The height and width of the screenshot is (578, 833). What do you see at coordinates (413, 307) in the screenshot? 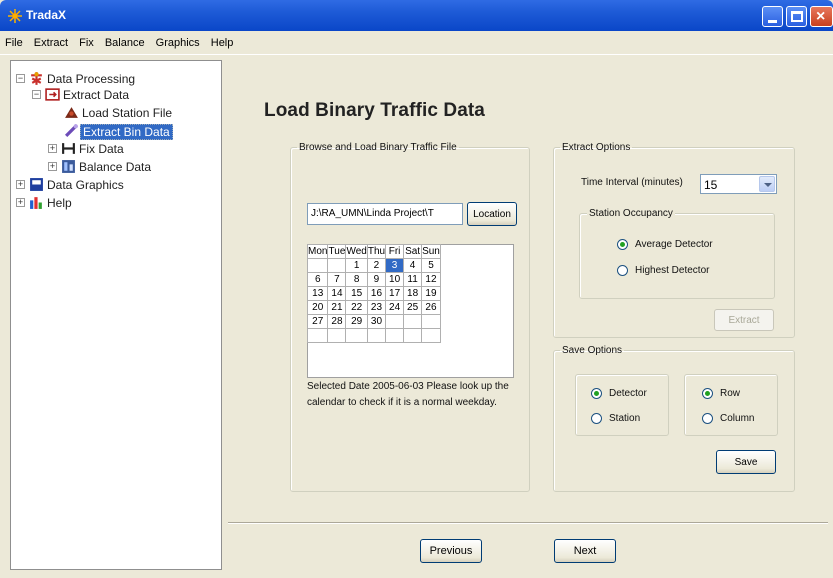
I see `calendar-day-cell: 25` at bounding box center [413, 307].